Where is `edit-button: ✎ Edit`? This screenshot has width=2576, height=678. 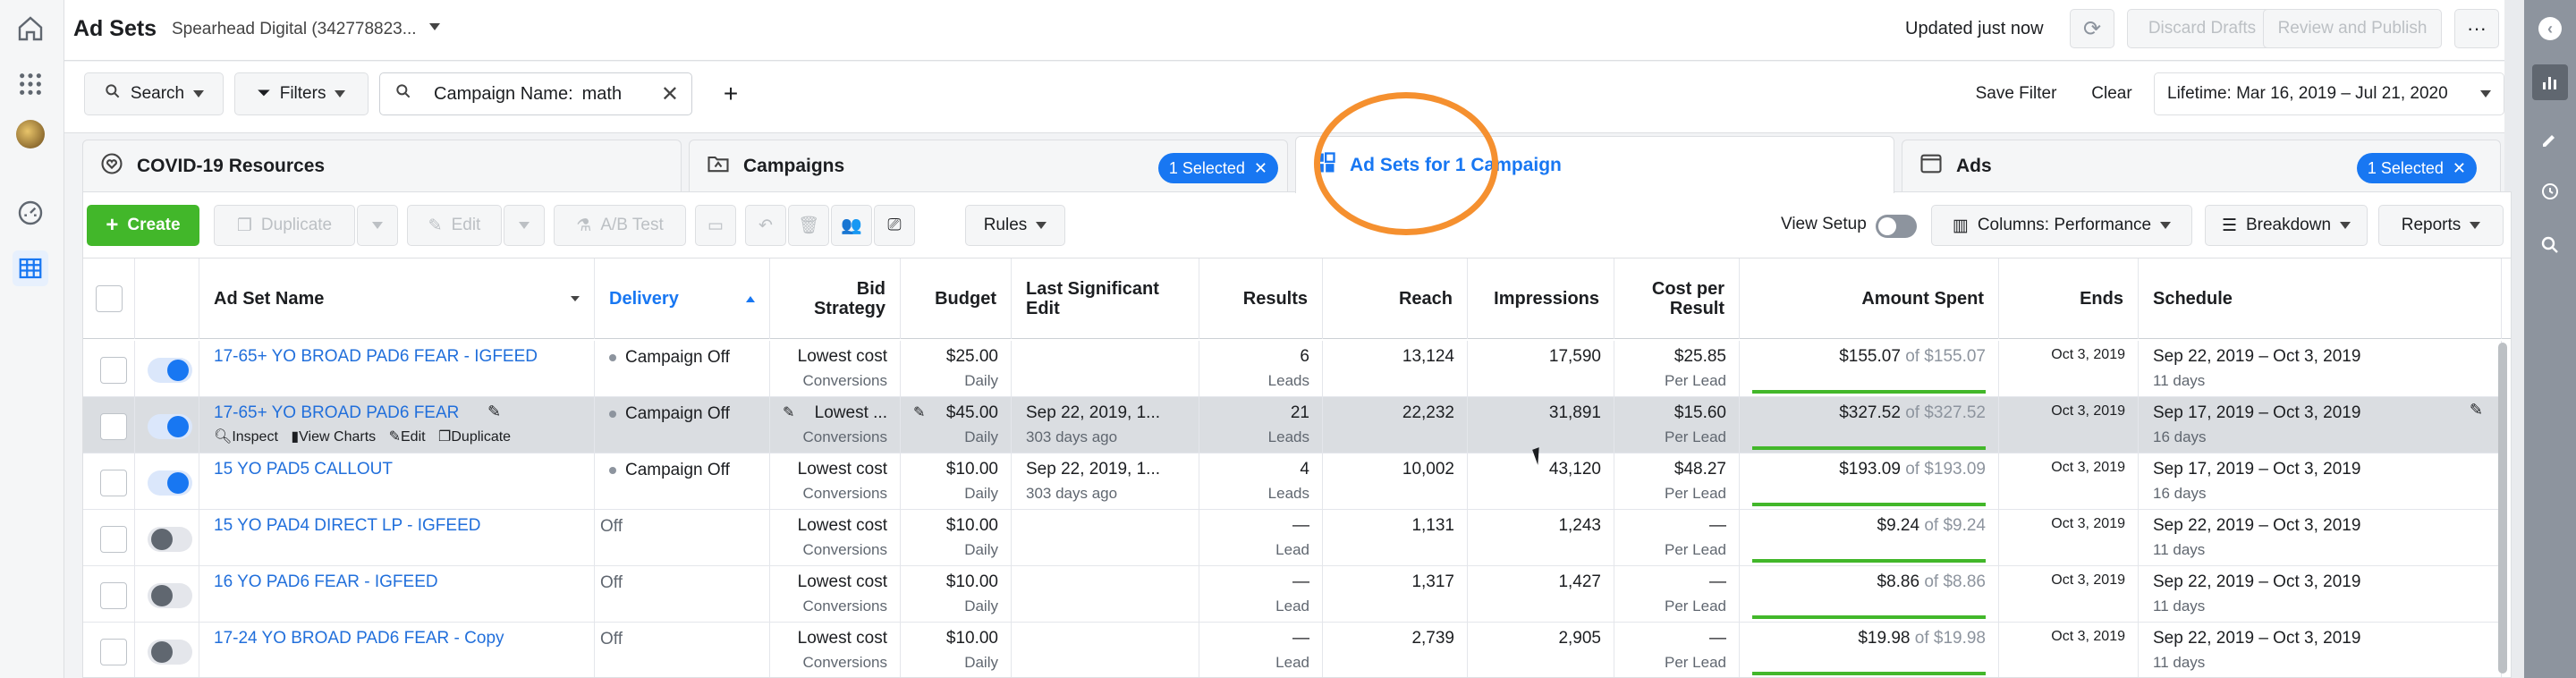
edit-button: ✎ Edit is located at coordinates (454, 225).